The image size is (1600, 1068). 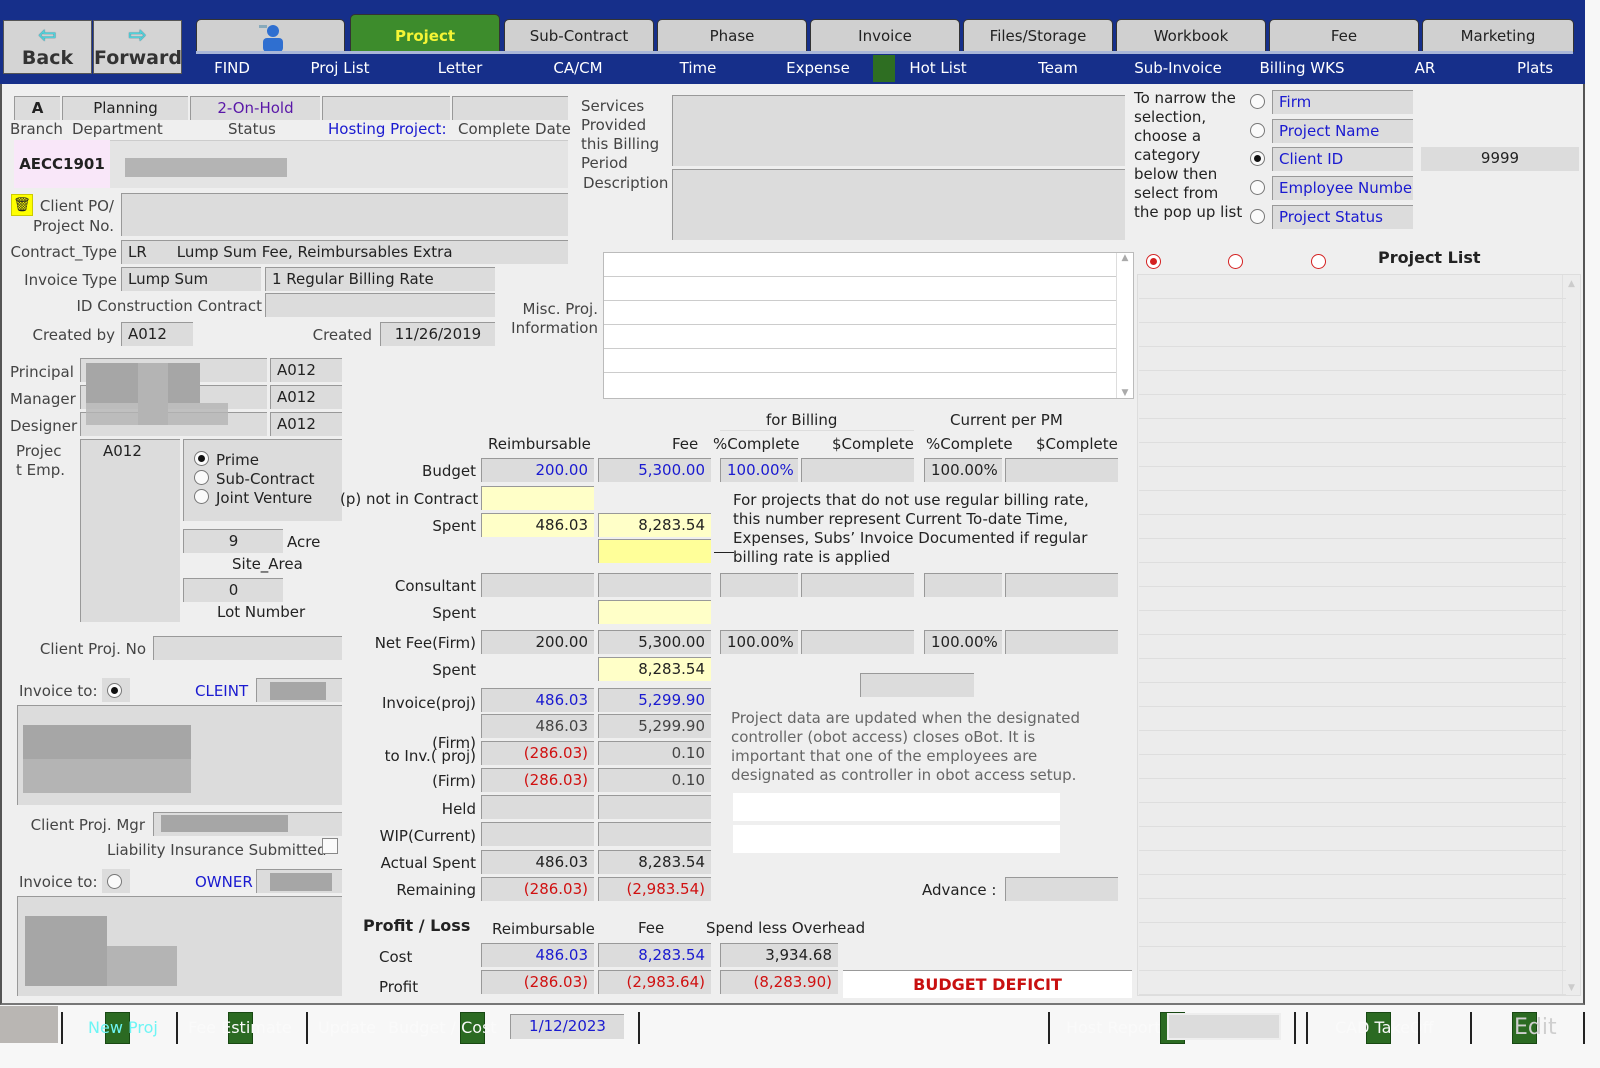 I want to click on to-inv-proj-fee: 0.10, so click(x=654, y=753).